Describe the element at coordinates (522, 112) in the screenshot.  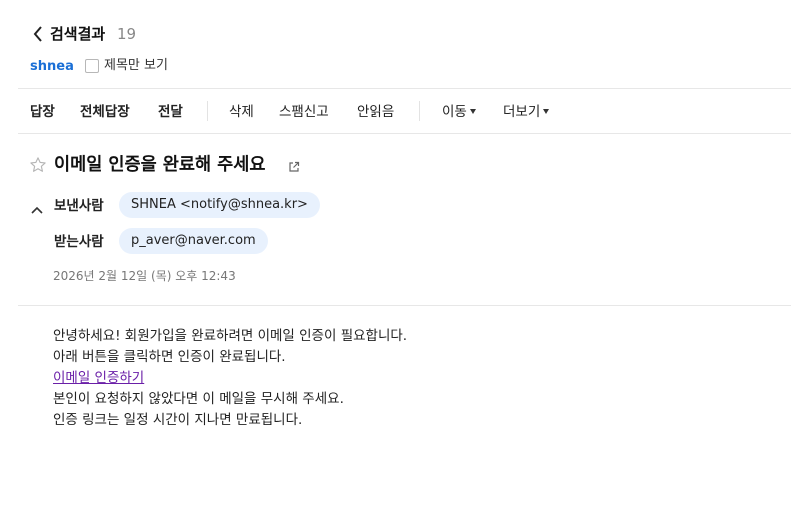
I see `more-label: 더보기` at that location.